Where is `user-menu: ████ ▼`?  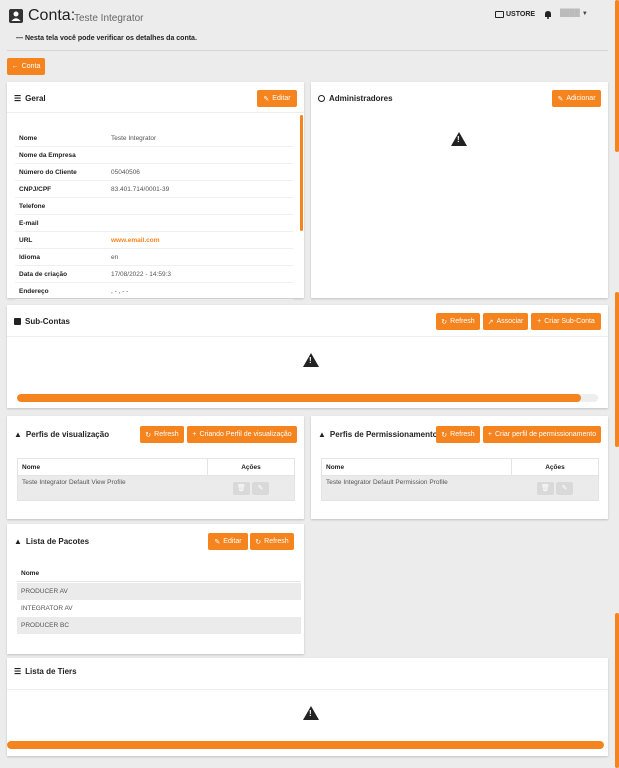 user-menu: ████ ▼ is located at coordinates (574, 13).